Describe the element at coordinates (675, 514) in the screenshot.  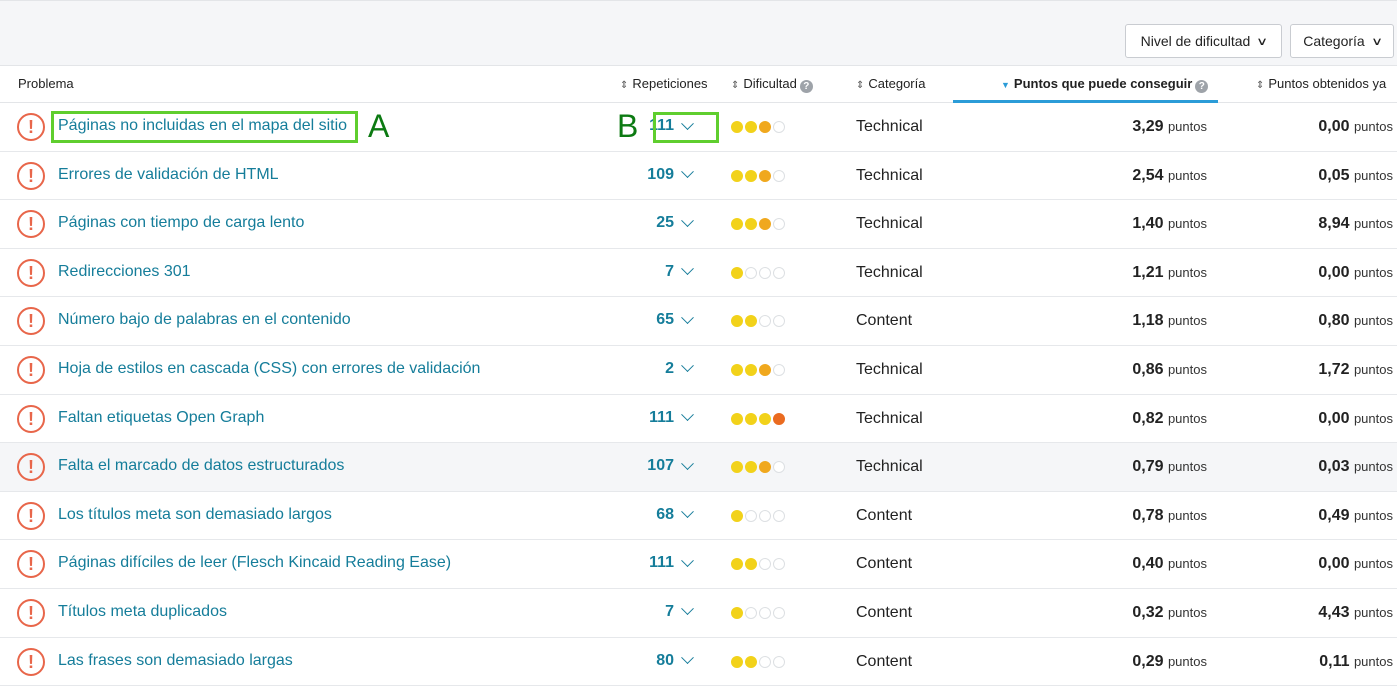
I see `repetitions-dropdown: 68` at that location.